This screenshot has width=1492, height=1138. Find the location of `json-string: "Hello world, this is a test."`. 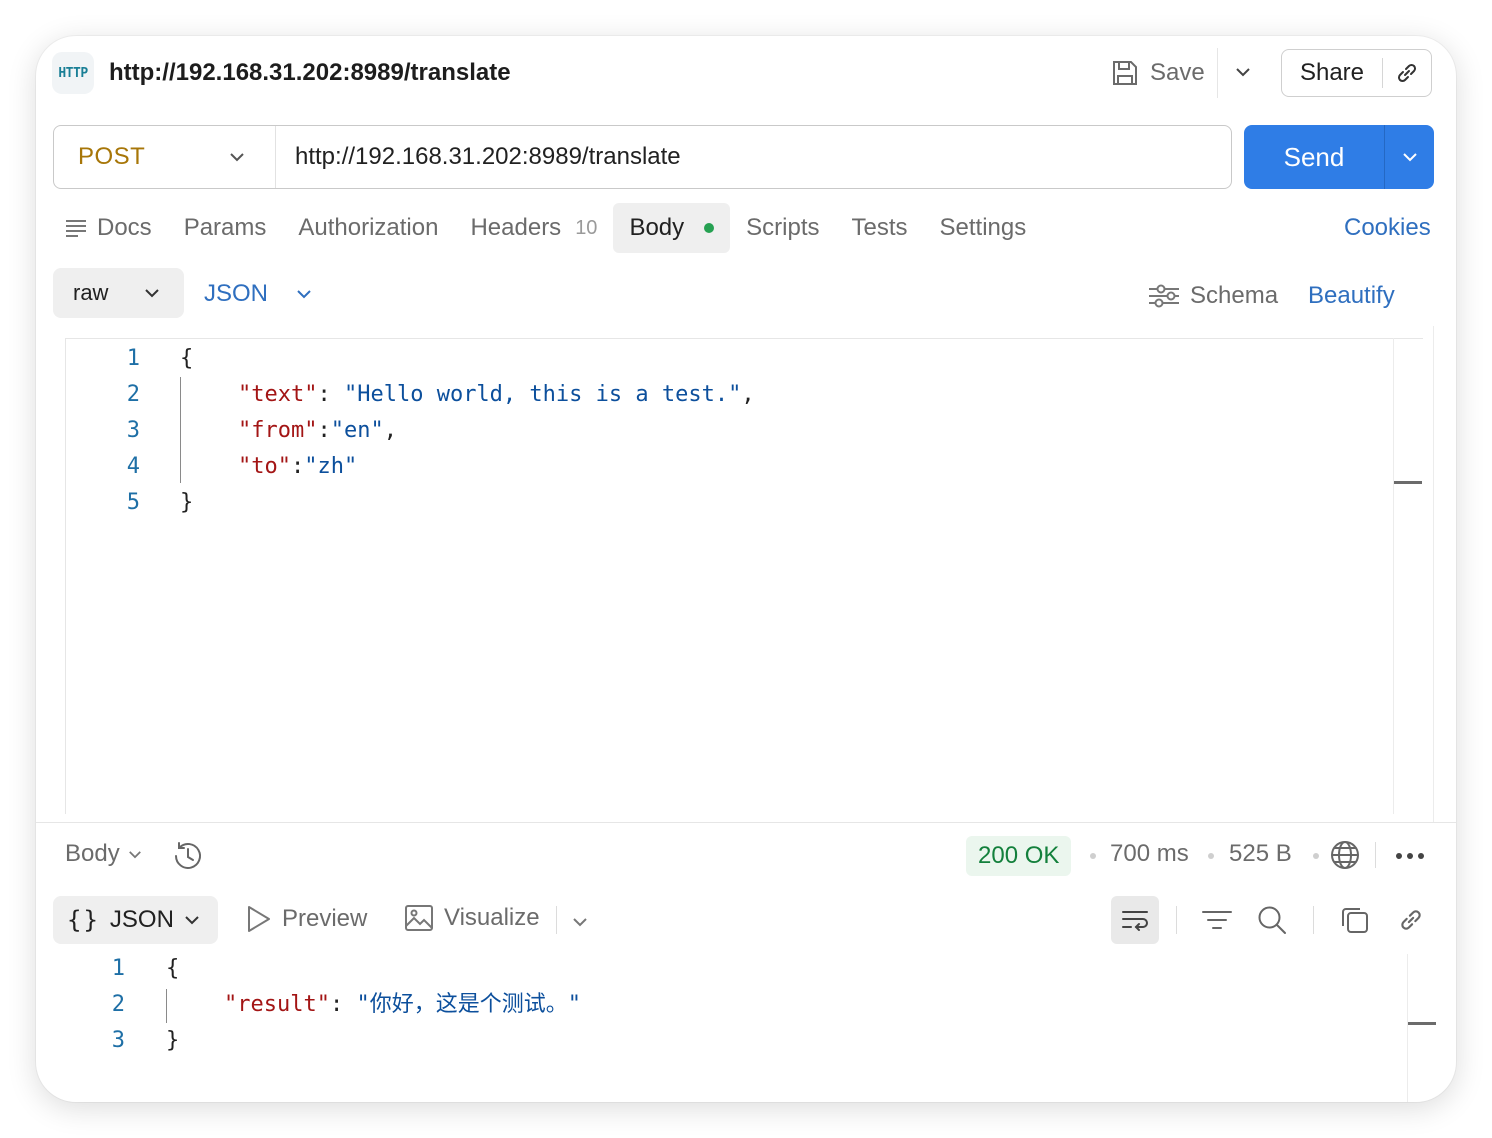

json-string: "Hello world, this is a test." is located at coordinates (542, 394).